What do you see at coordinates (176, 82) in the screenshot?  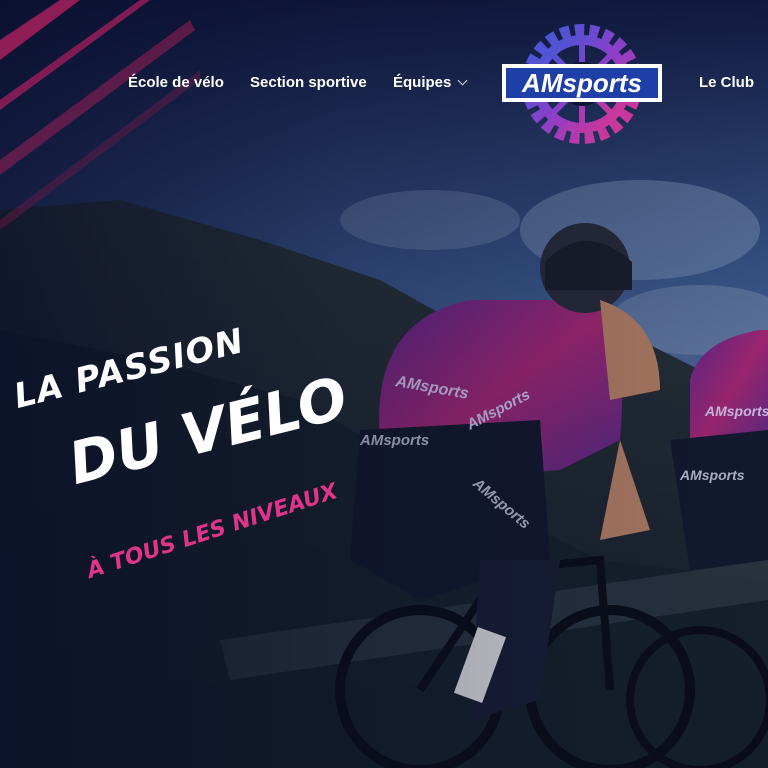 I see `nav-item-ecole-de-velo: École de vélo` at bounding box center [176, 82].